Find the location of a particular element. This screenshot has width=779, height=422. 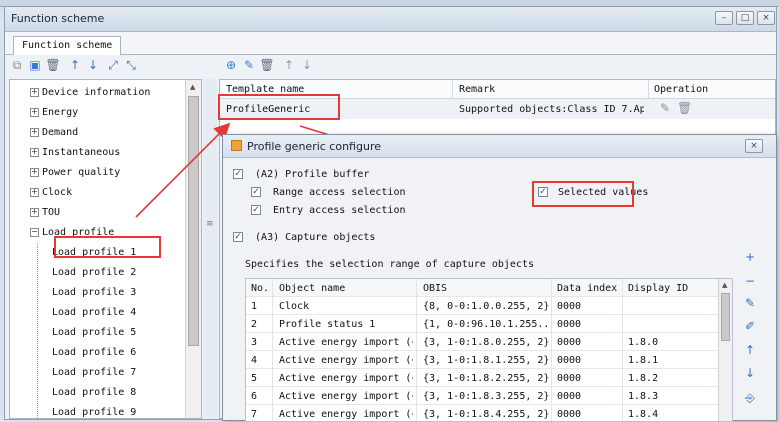

cell-no: 7 is located at coordinates (254, 414).